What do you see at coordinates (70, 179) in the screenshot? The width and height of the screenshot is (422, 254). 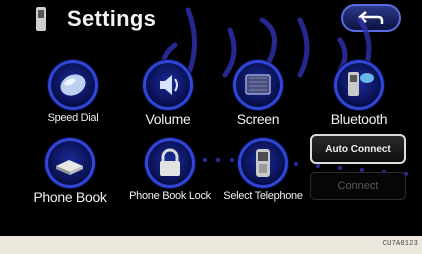 I see `phone-book-button: Phone Book` at bounding box center [70, 179].